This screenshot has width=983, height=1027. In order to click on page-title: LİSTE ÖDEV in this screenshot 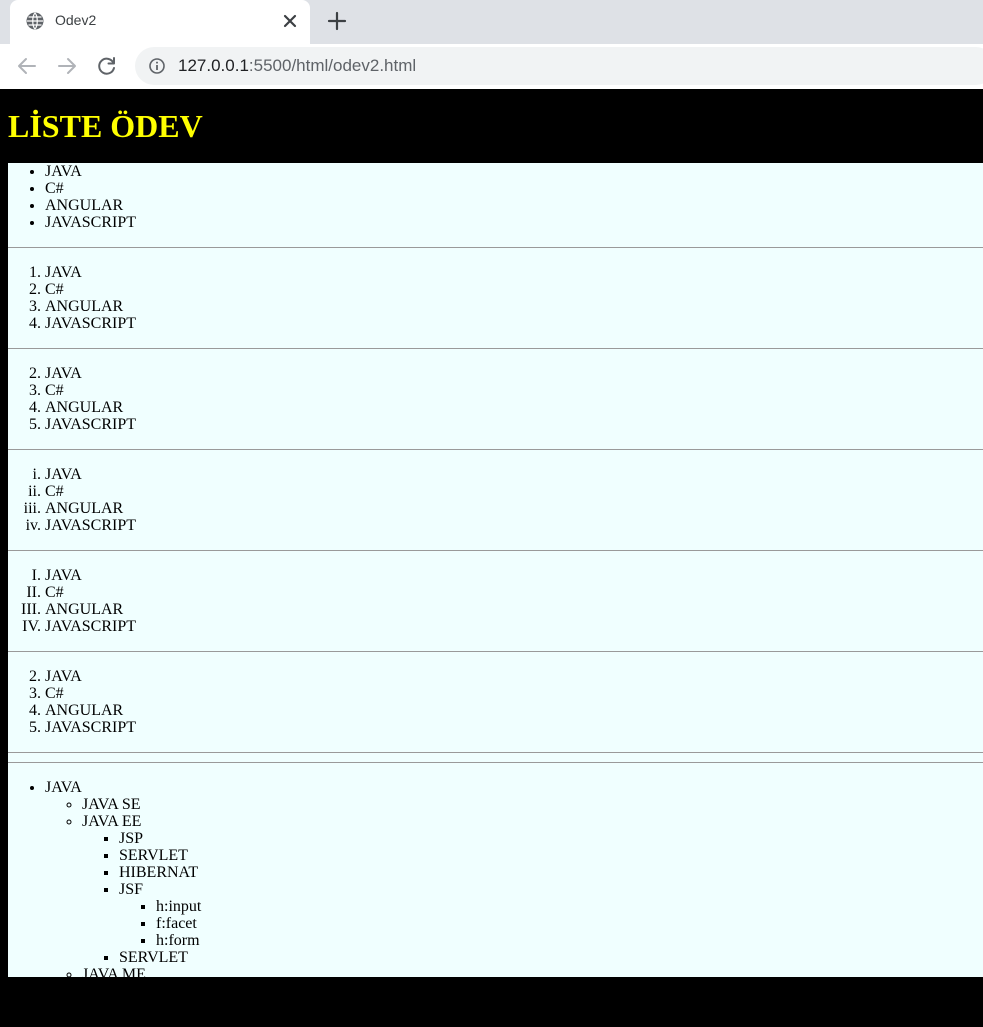, I will do `click(105, 126)`.